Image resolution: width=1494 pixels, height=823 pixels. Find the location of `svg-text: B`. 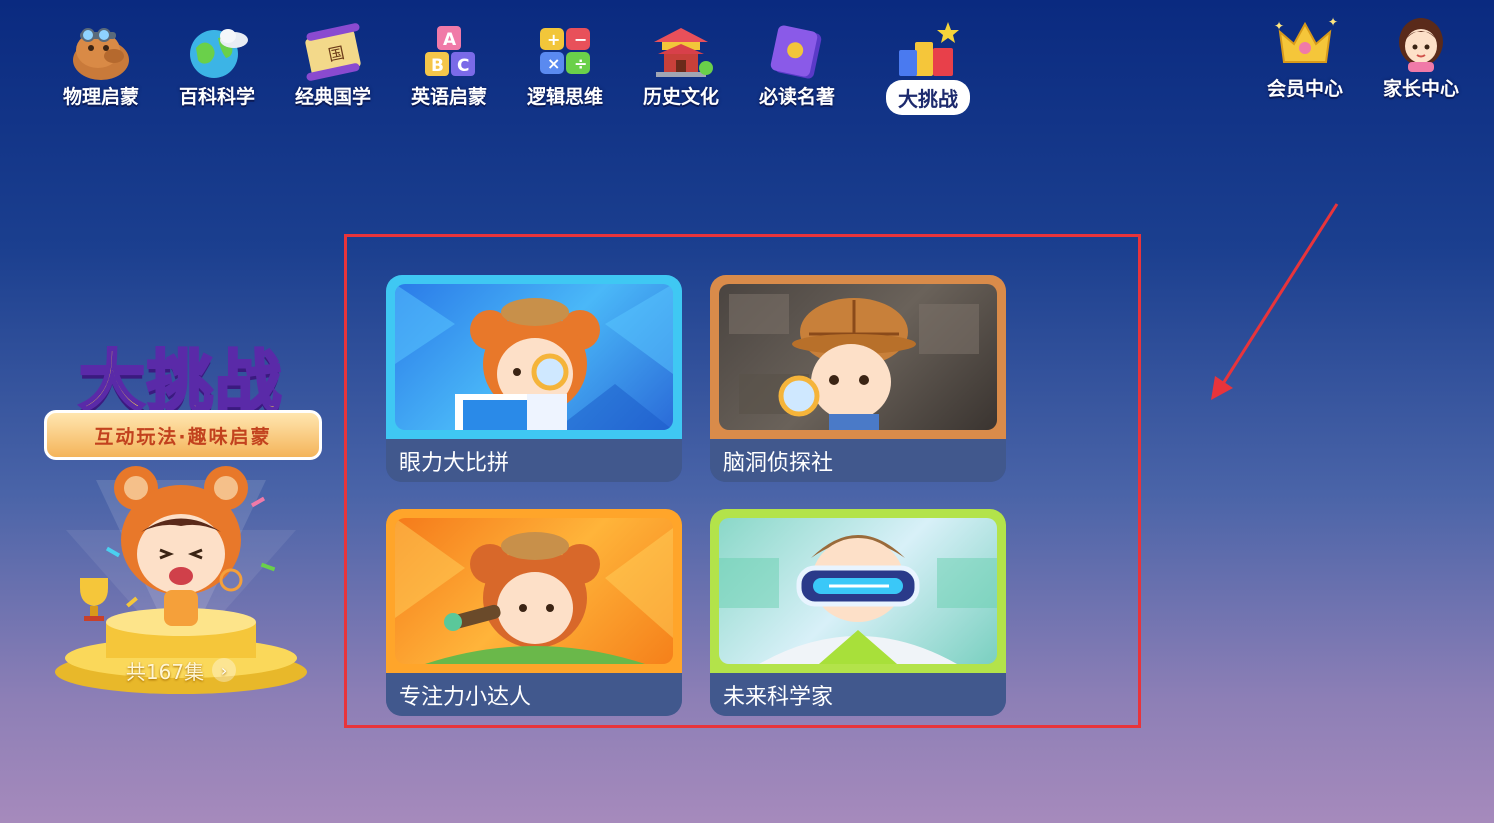

svg-text: B is located at coordinates (437, 66).